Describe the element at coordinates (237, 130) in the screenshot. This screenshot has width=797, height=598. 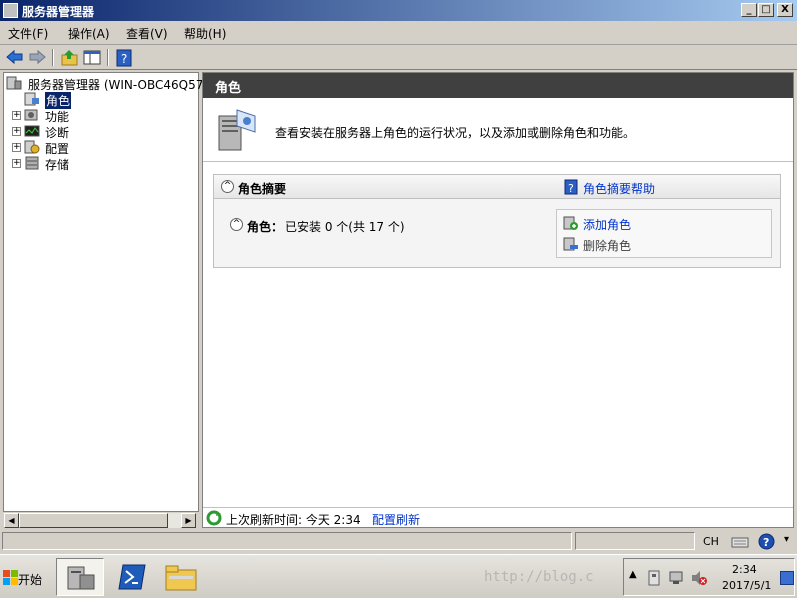
I see `server-roles-illustration-icon` at that location.